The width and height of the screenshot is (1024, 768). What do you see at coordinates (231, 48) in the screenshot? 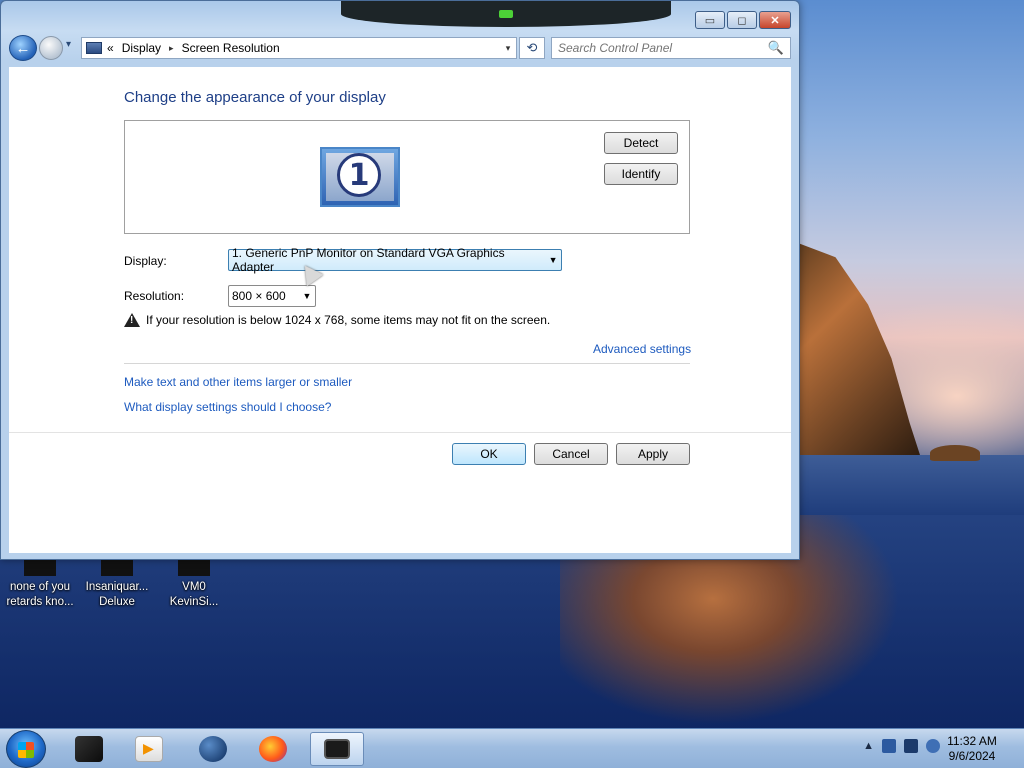
I see `breadcrumb-screen-resolution: Screen Resolution` at bounding box center [231, 48].